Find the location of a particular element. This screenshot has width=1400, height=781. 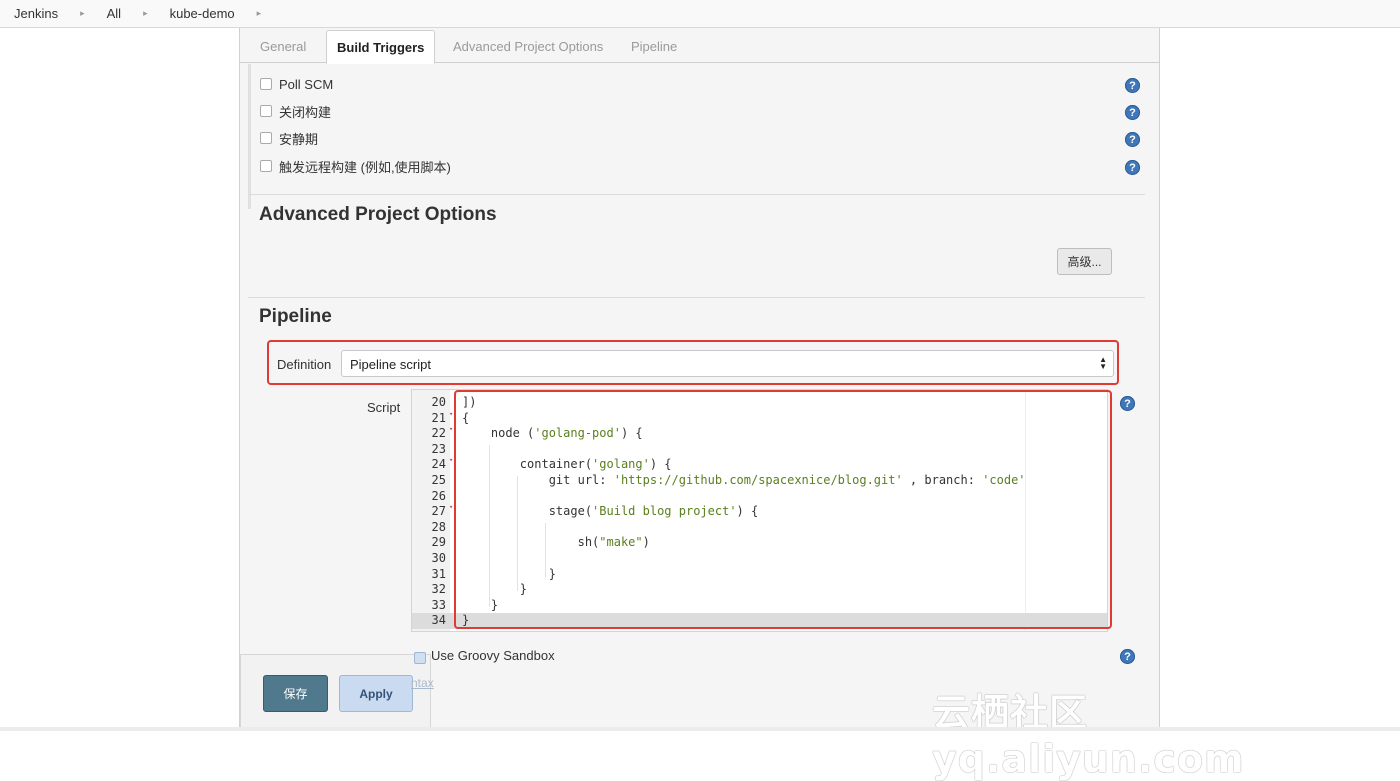

breadcrumb-all: All is located at coordinates (114, 13).